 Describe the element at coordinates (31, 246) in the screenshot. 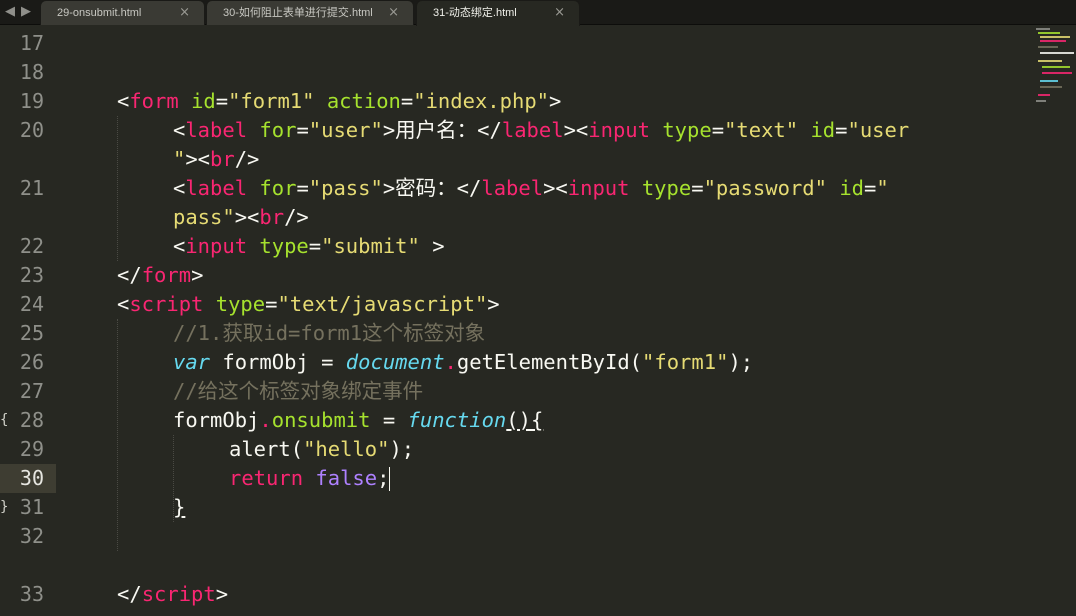

I see `line-number: 22` at that location.